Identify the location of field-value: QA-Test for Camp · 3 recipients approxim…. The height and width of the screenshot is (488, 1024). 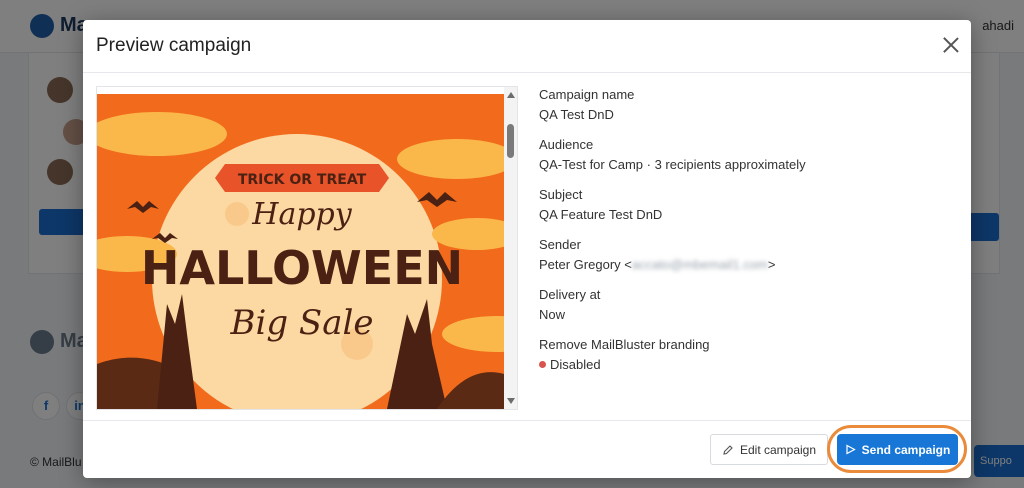
(672, 164).